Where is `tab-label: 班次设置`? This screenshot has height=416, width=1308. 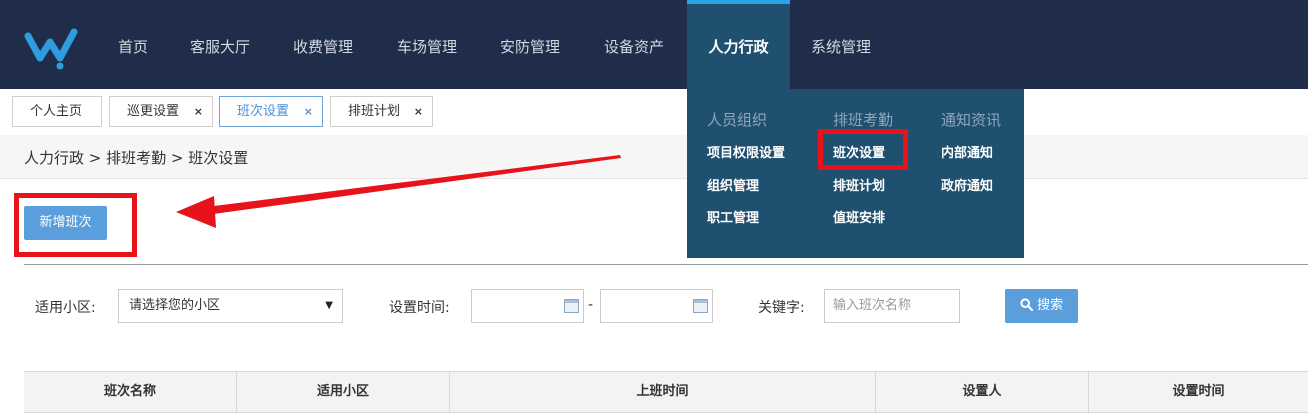
tab-label: 班次设置 is located at coordinates (263, 111).